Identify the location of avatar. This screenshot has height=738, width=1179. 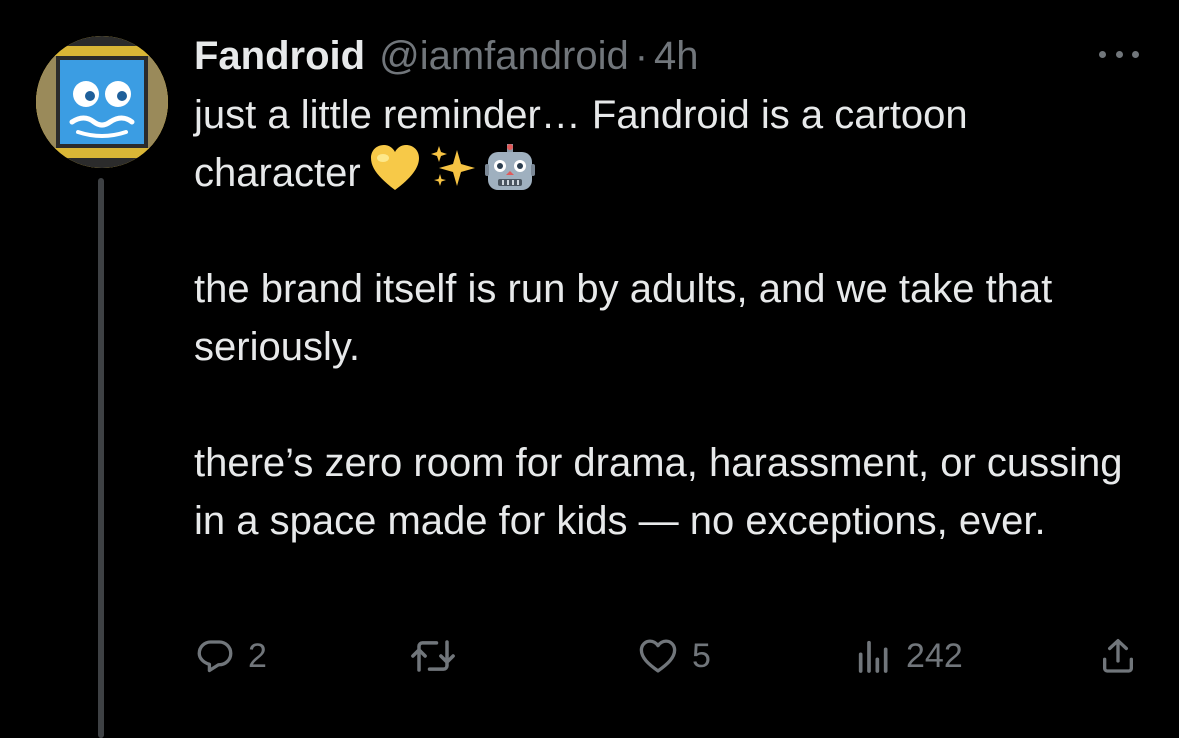
(102, 102).